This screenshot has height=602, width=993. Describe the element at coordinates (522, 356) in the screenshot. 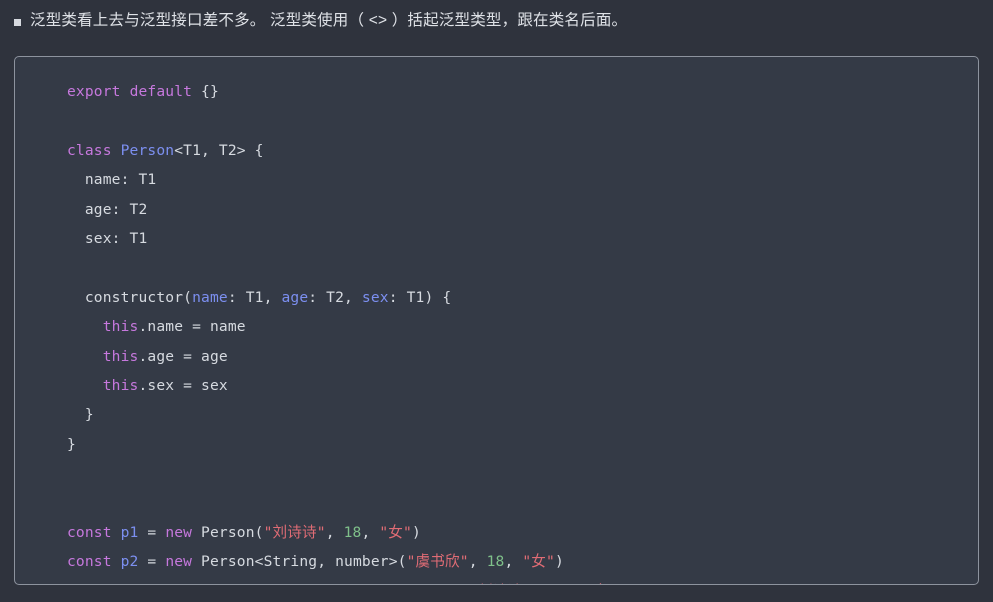

I see `code-line: this.age = age` at that location.